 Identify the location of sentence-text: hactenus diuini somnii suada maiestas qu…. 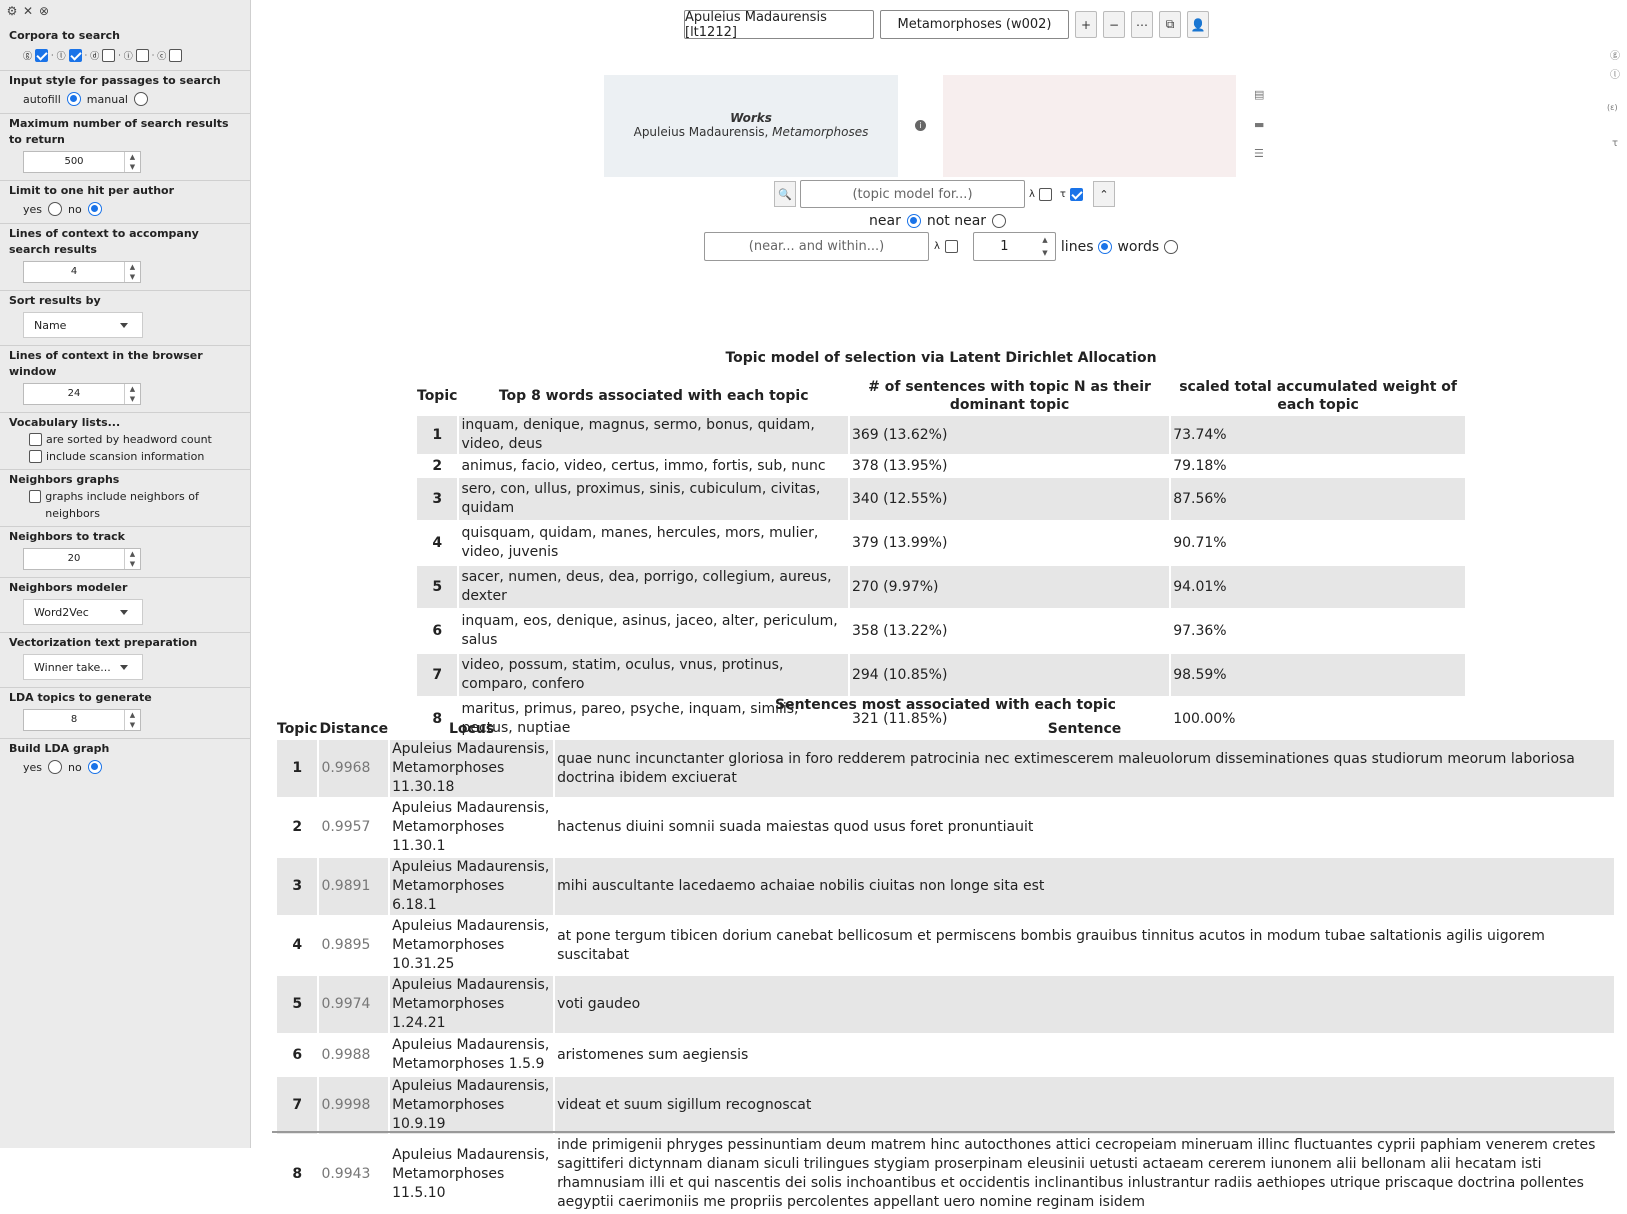
(795, 827).